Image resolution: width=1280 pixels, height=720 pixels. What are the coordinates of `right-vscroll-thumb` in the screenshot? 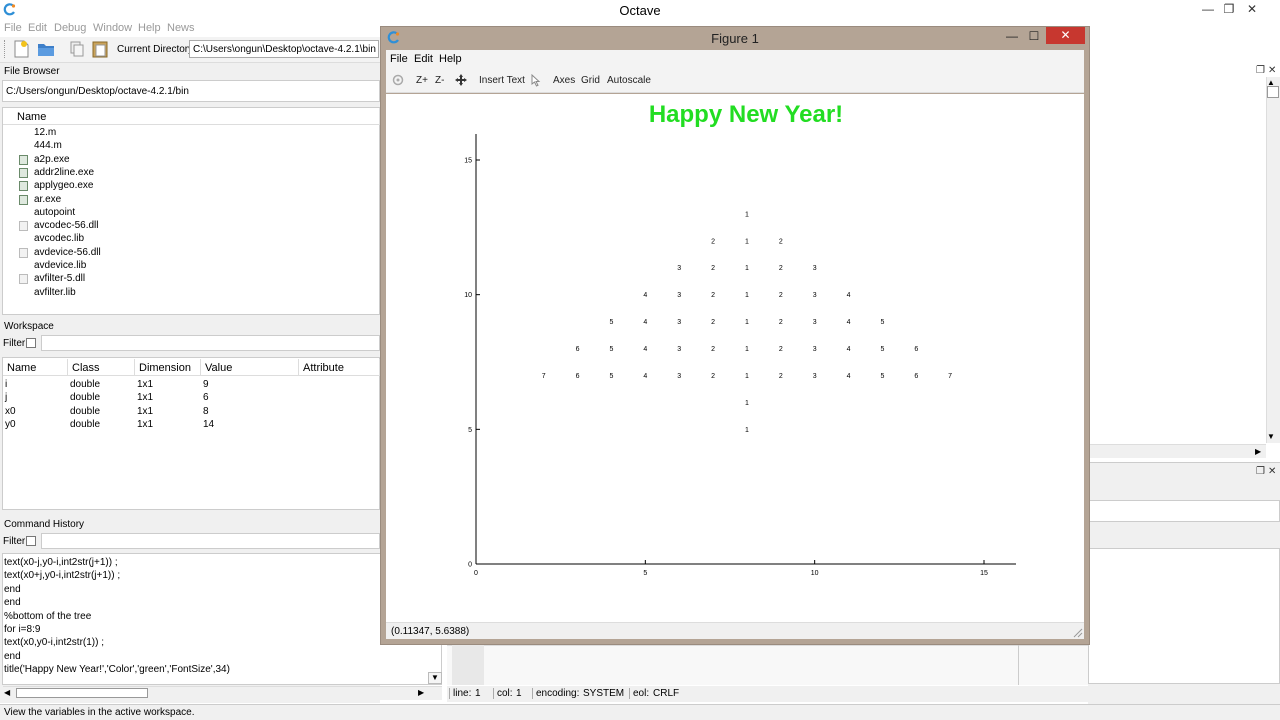 It's located at (1273, 92).